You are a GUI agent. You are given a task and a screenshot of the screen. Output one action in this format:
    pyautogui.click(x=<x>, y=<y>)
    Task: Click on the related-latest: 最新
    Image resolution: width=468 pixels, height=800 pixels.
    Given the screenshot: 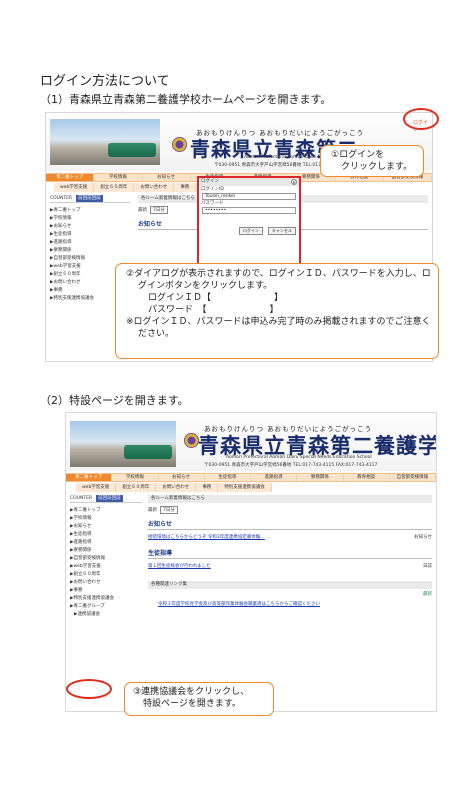 What is the action you would take?
    pyautogui.click(x=427, y=594)
    